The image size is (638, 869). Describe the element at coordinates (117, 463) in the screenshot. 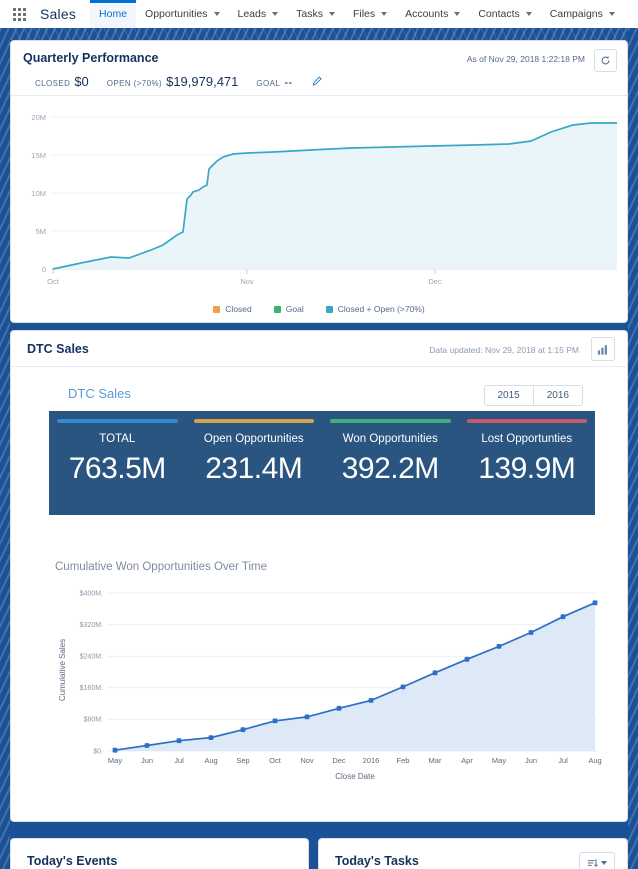

I see `kpi-total: TOTAL 763.5M` at that location.